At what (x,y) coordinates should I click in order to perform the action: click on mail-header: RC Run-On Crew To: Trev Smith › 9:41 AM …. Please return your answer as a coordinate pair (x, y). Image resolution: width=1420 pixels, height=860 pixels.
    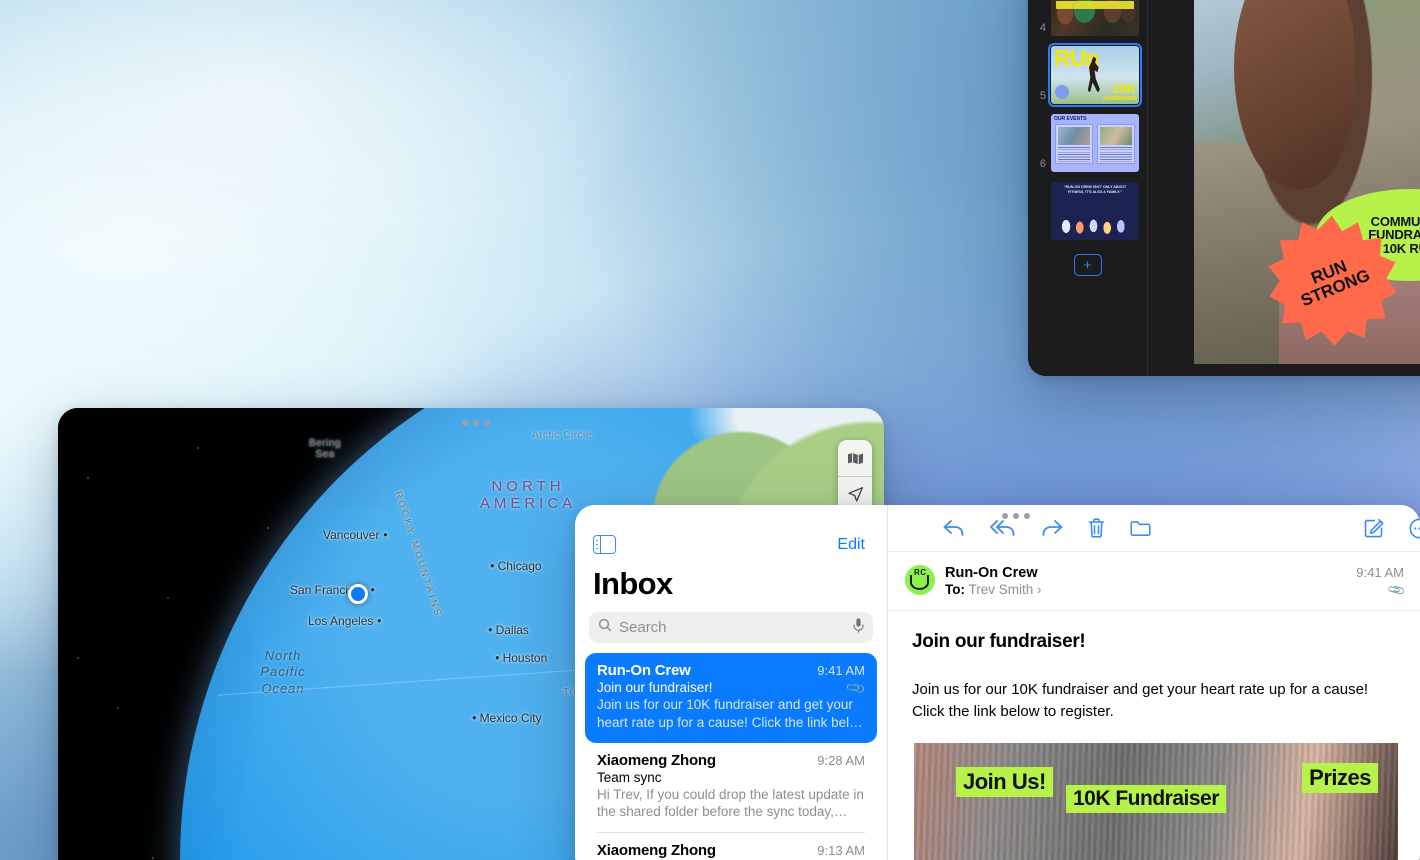
    Looking at the image, I should click on (1154, 581).